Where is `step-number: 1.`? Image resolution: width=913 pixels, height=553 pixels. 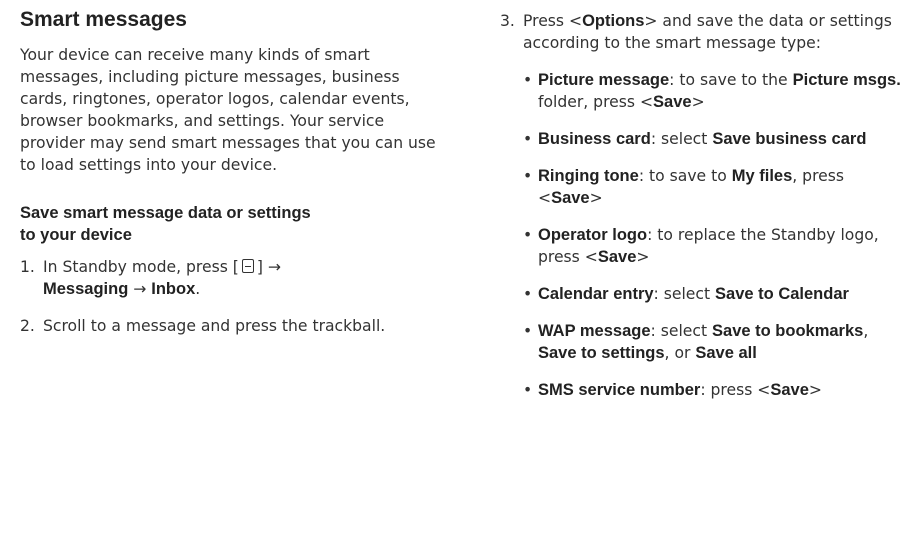 step-number: 1. is located at coordinates (27, 267).